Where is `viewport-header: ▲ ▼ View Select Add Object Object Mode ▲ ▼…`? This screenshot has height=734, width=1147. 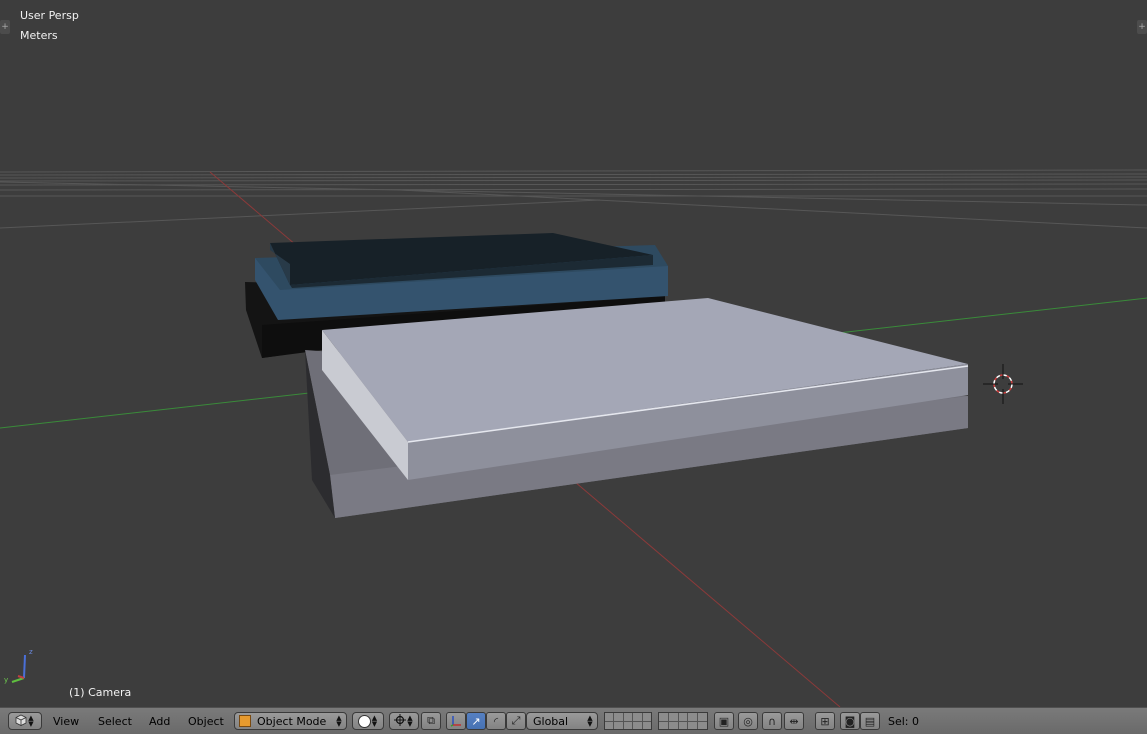 viewport-header: ▲ ▼ View Select Add Object Object Mode ▲ ▼… is located at coordinates (573, 720).